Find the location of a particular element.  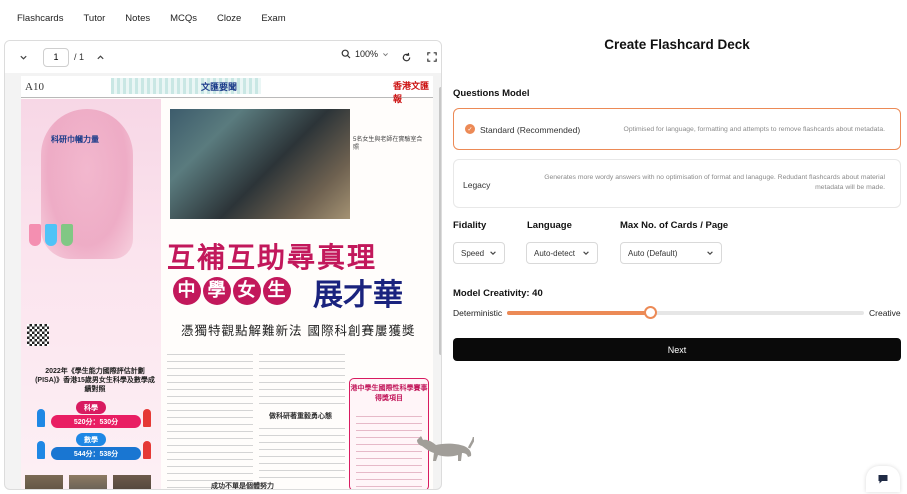

qr-code is located at coordinates (38, 335).